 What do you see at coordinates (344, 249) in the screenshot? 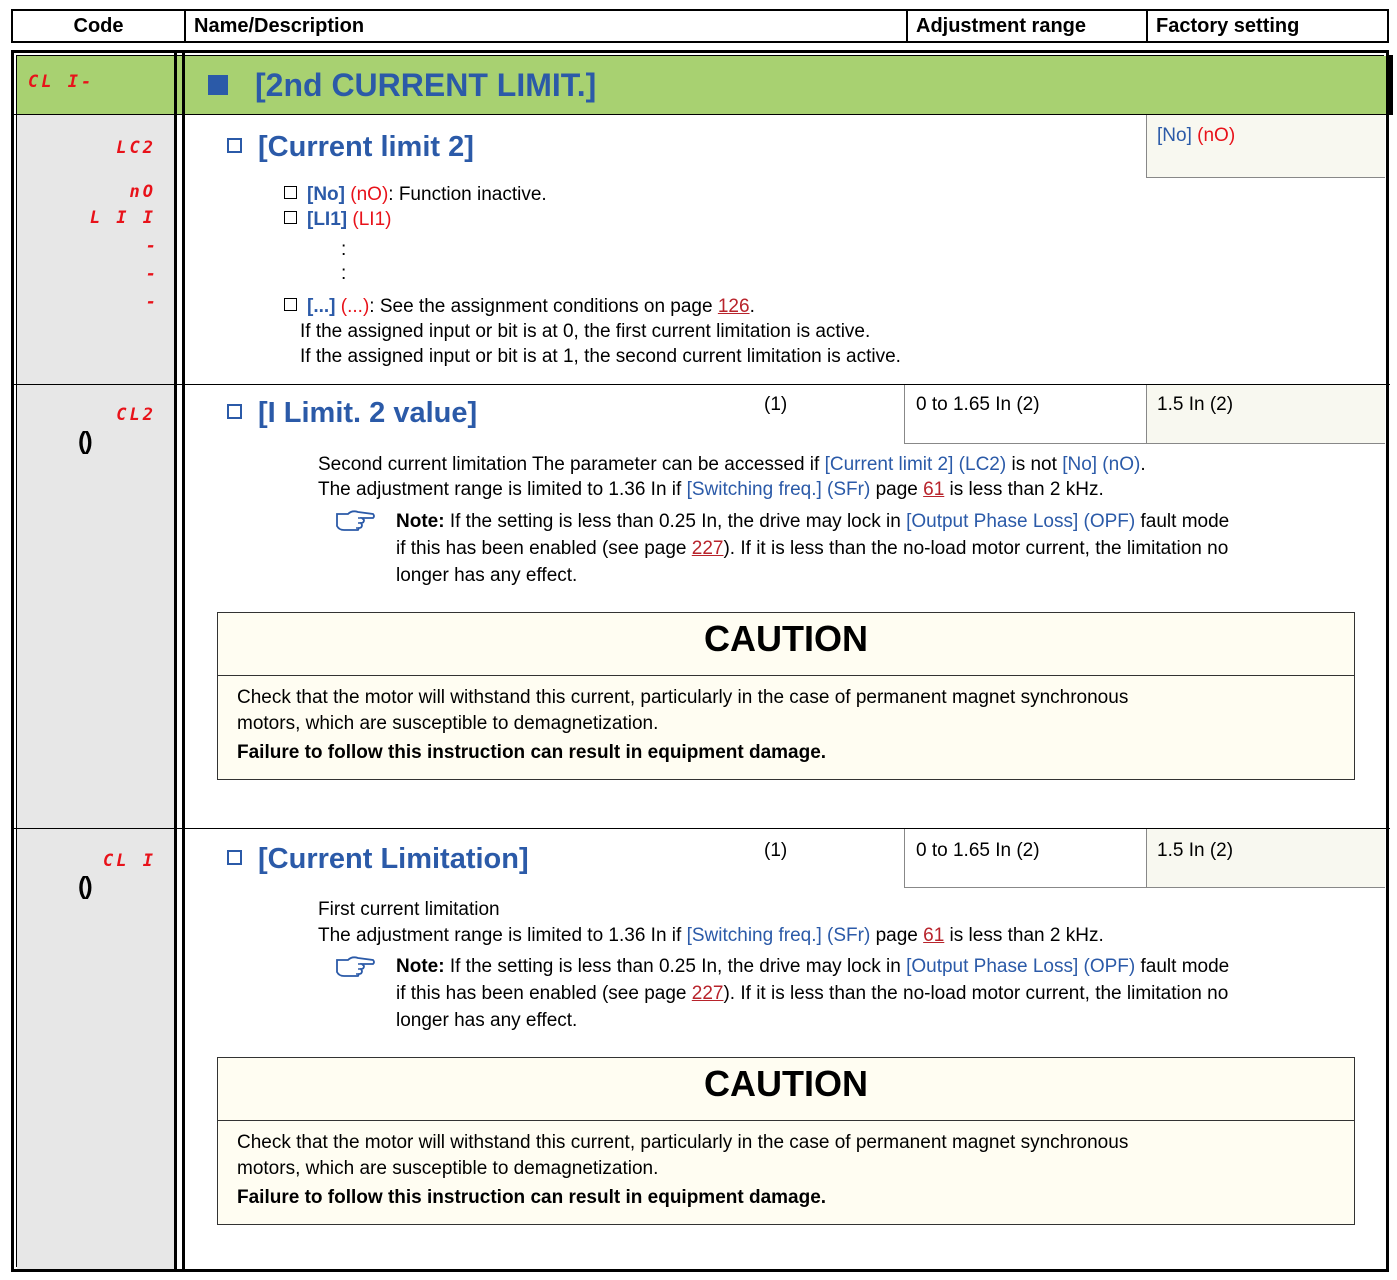
I see `lc2-dots-1: :` at bounding box center [344, 249].